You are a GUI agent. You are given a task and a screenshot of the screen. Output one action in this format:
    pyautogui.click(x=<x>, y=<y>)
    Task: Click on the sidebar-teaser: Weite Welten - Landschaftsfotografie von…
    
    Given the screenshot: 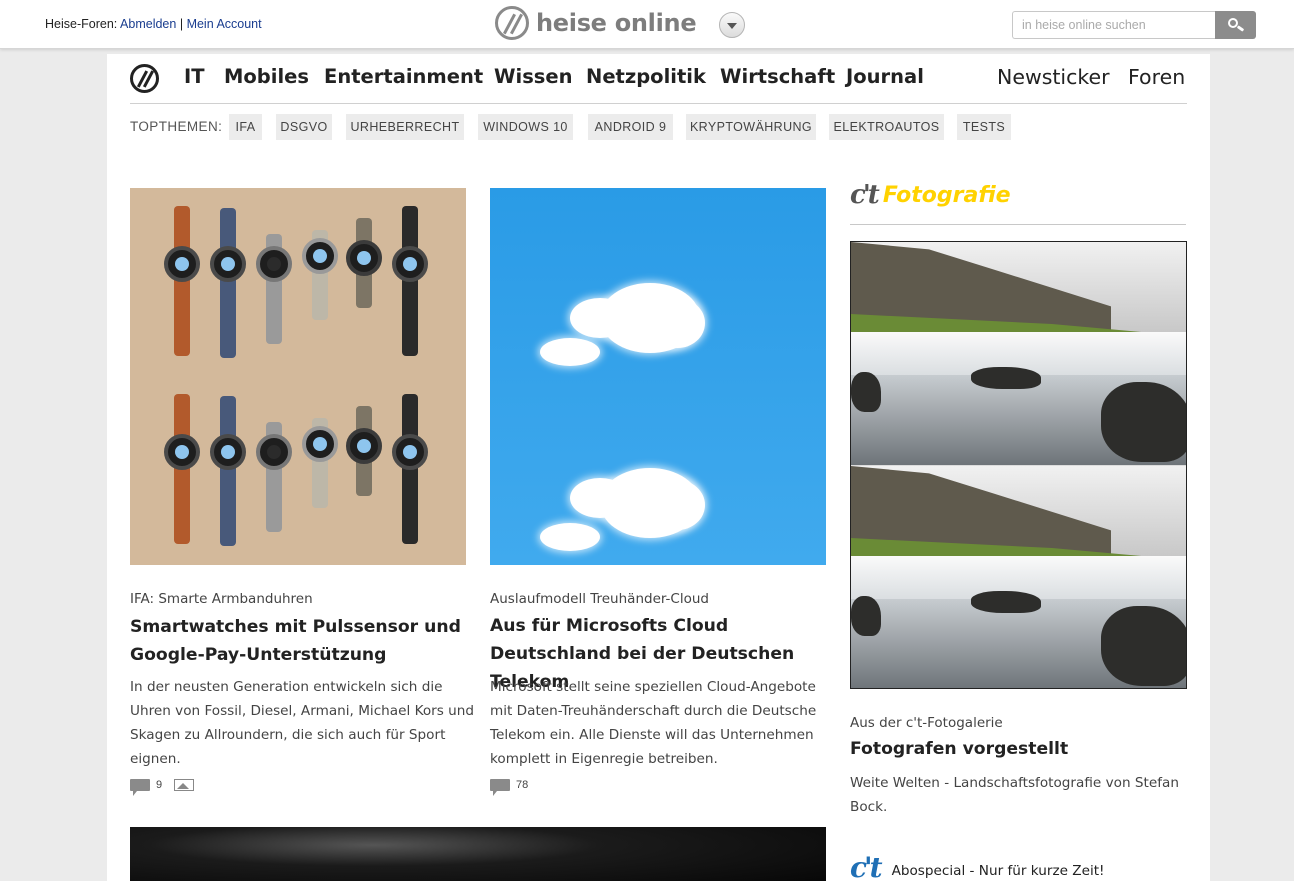 What is the action you would take?
    pyautogui.click(x=1014, y=795)
    